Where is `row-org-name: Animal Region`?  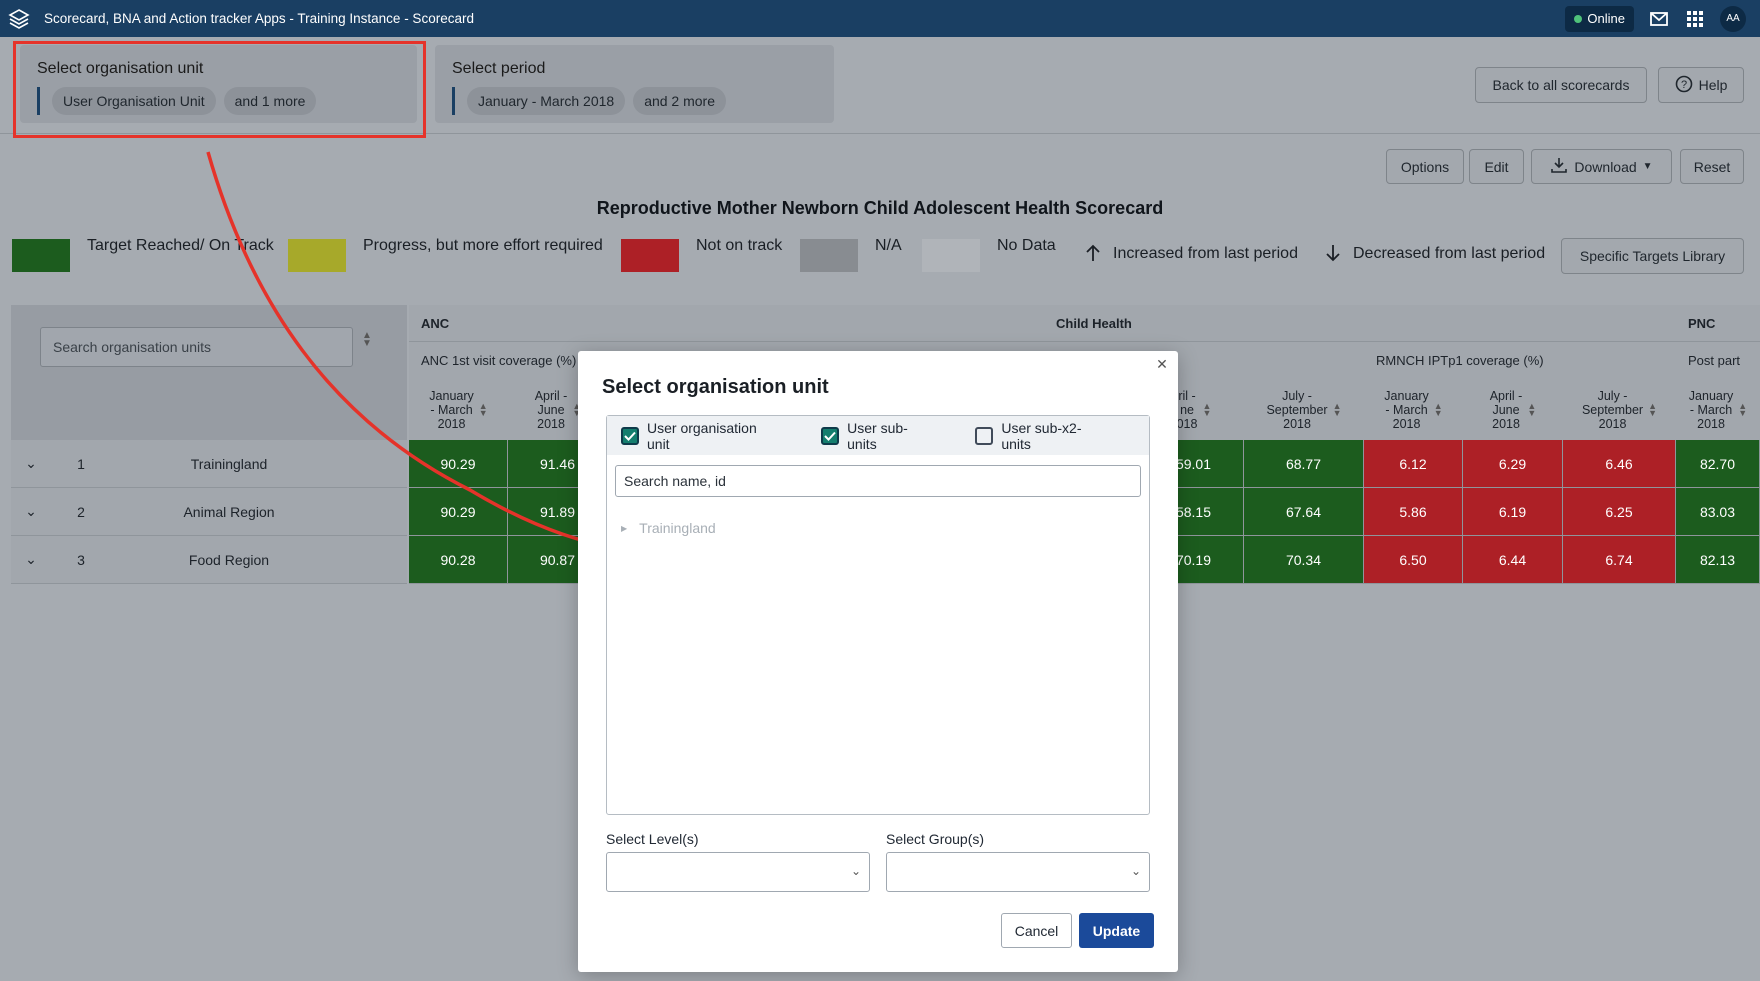 row-org-name: Animal Region is located at coordinates (229, 511).